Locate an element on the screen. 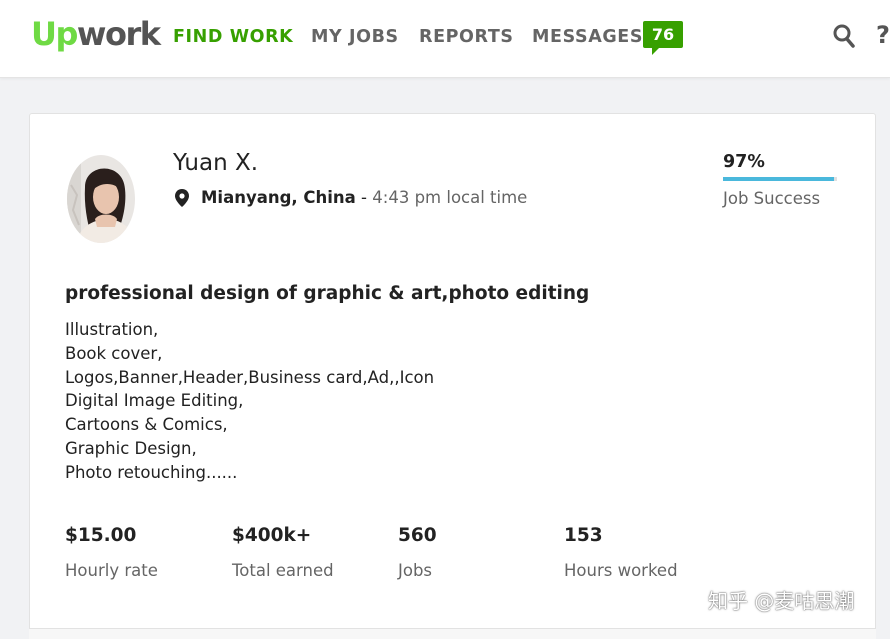 Image resolution: width=890 pixels, height=639 pixels. profile-avatar is located at coordinates (101, 199).